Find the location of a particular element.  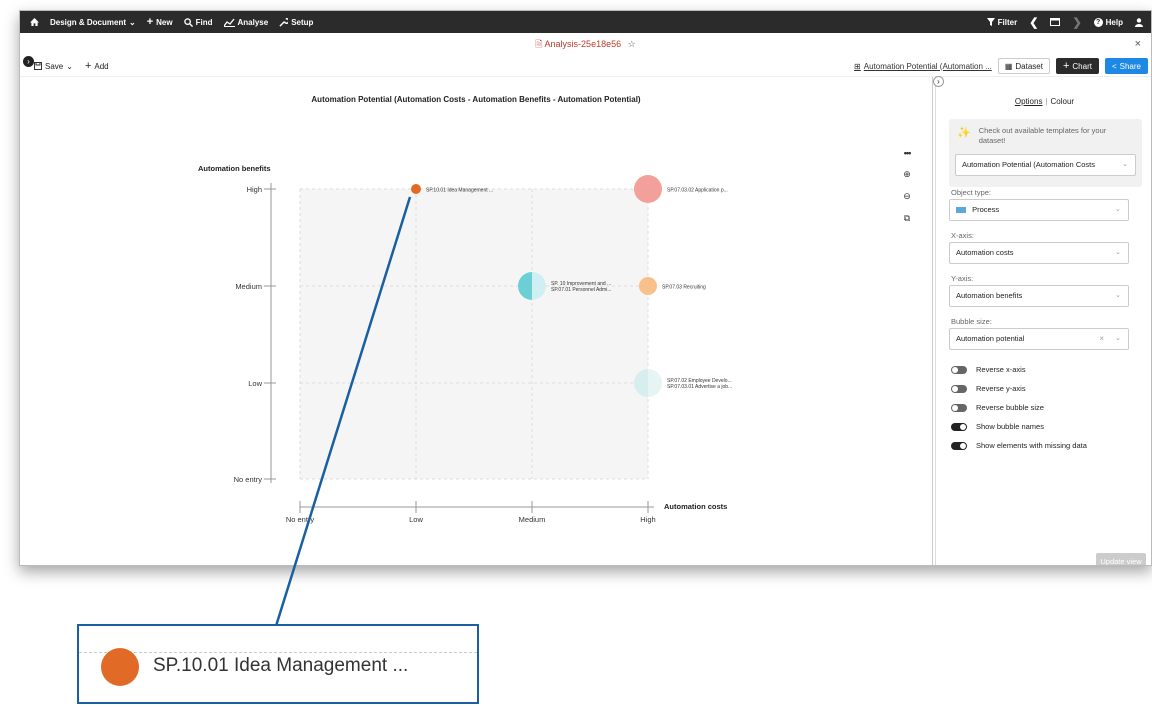

object-type-label: Object type: is located at coordinates (971, 192).